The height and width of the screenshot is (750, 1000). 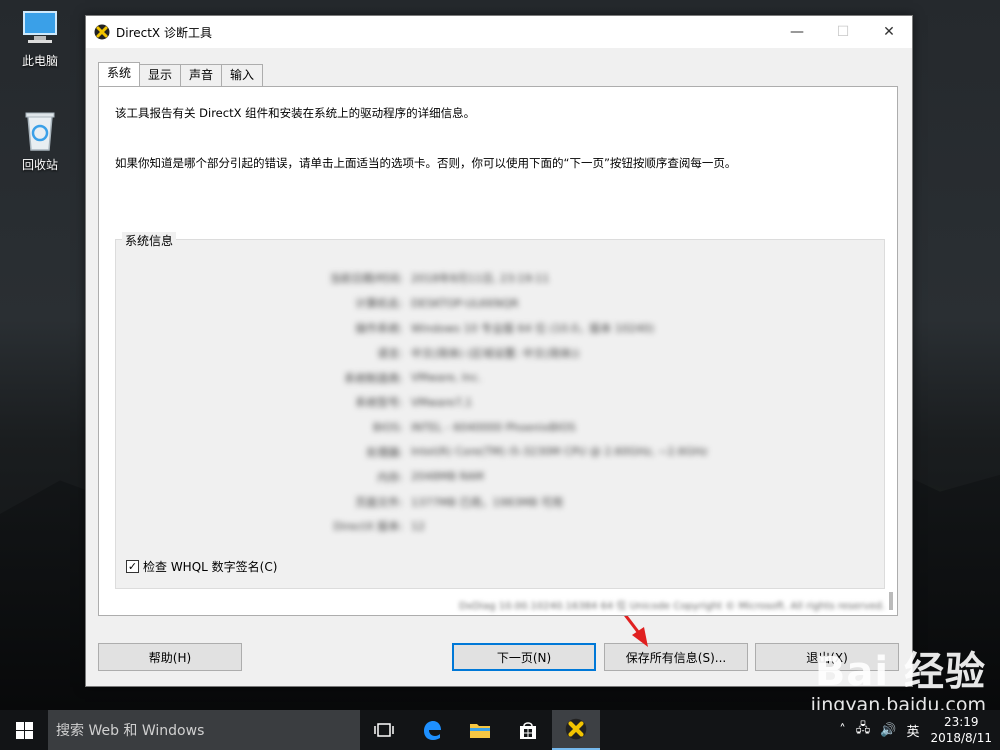 What do you see at coordinates (480, 279) in the screenshot?
I see `info-value: 2018年8月11日, 23:19:11` at bounding box center [480, 279].